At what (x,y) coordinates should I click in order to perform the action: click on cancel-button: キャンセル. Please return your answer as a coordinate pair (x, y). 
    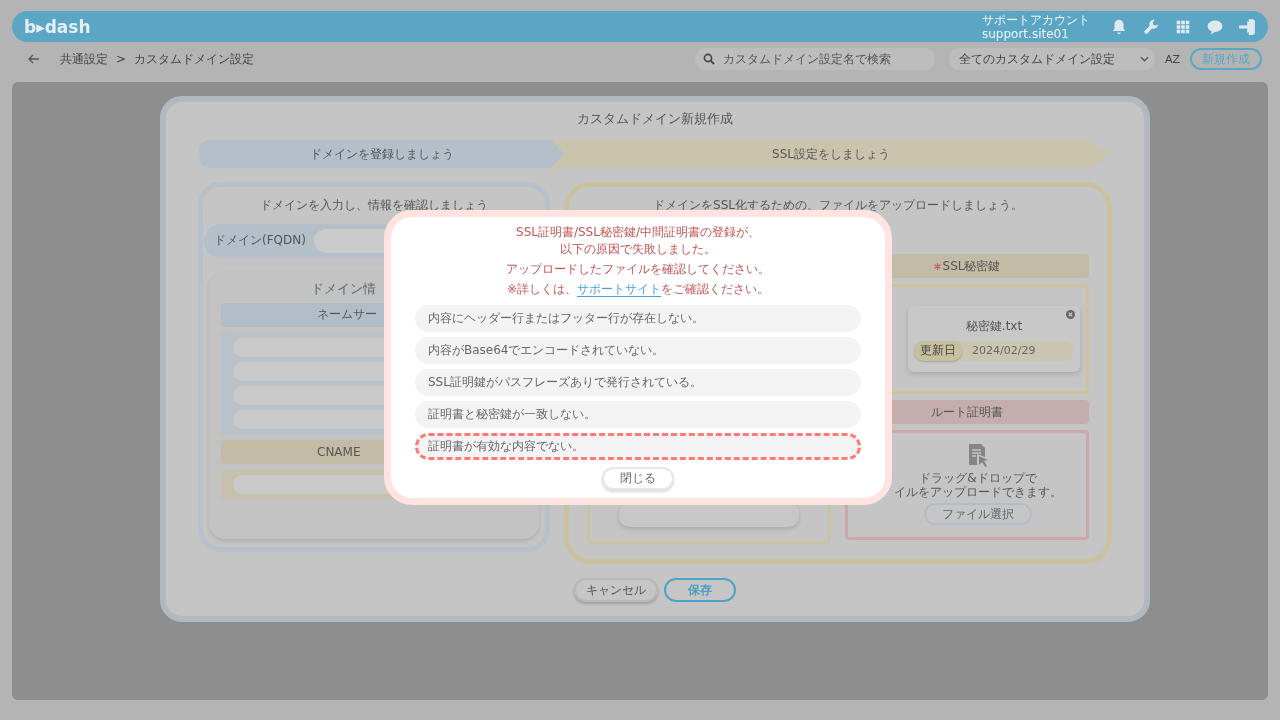
    Looking at the image, I should click on (616, 590).